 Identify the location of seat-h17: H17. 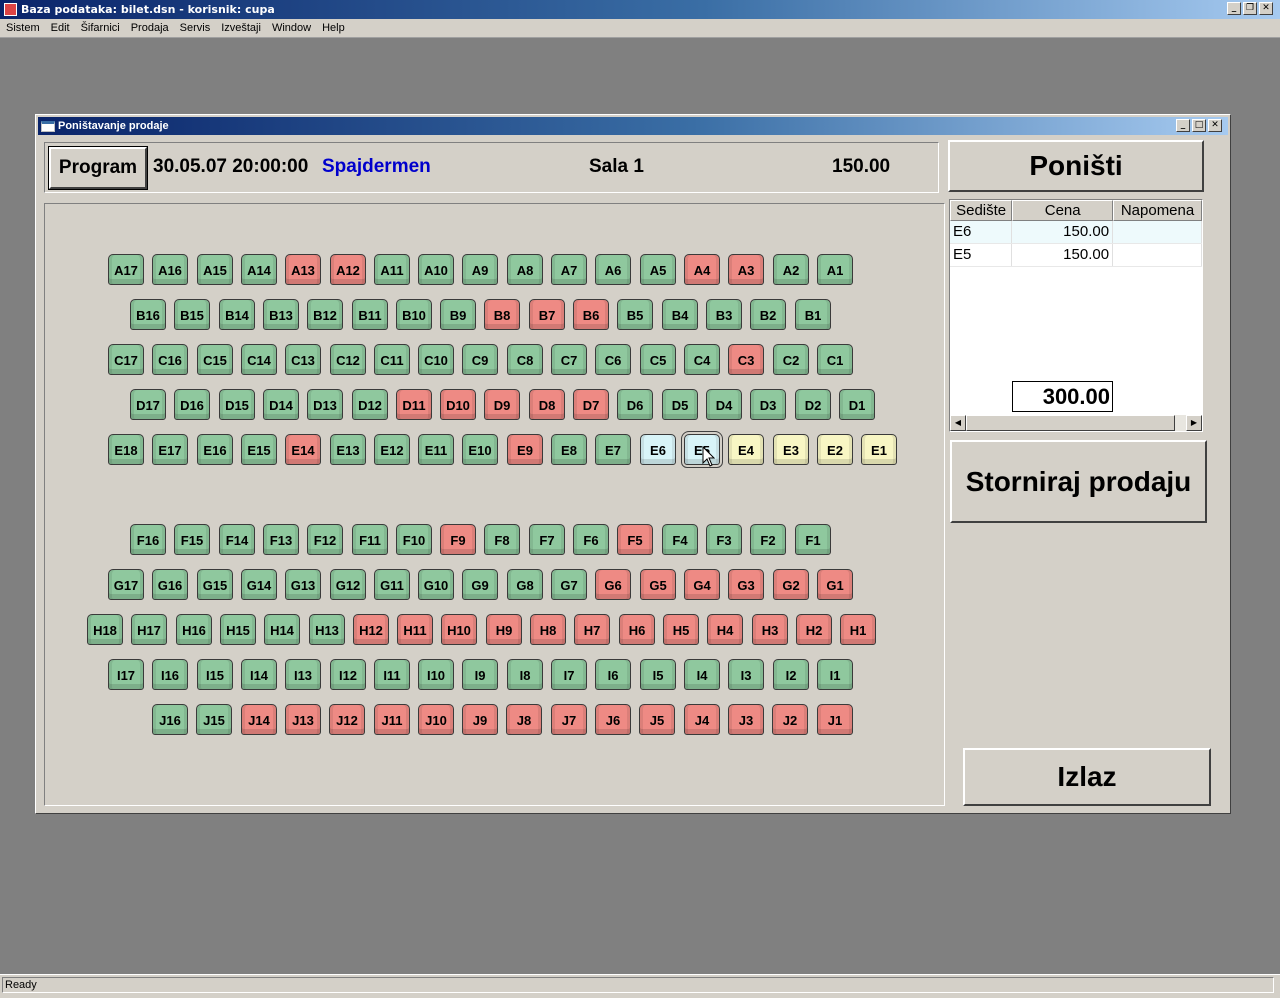
(149, 629).